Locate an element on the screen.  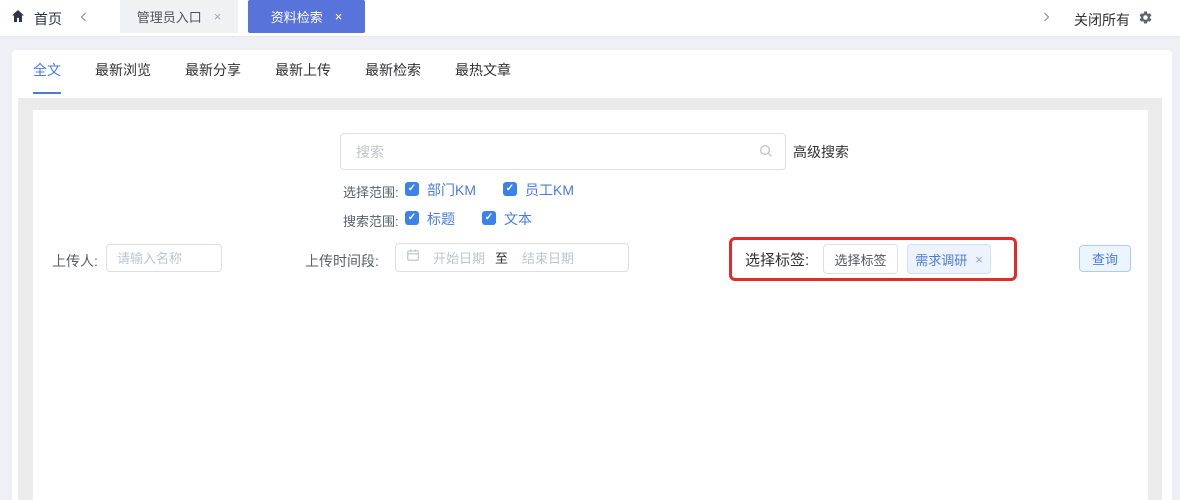
checkbox-dept-km is located at coordinates (412, 189).